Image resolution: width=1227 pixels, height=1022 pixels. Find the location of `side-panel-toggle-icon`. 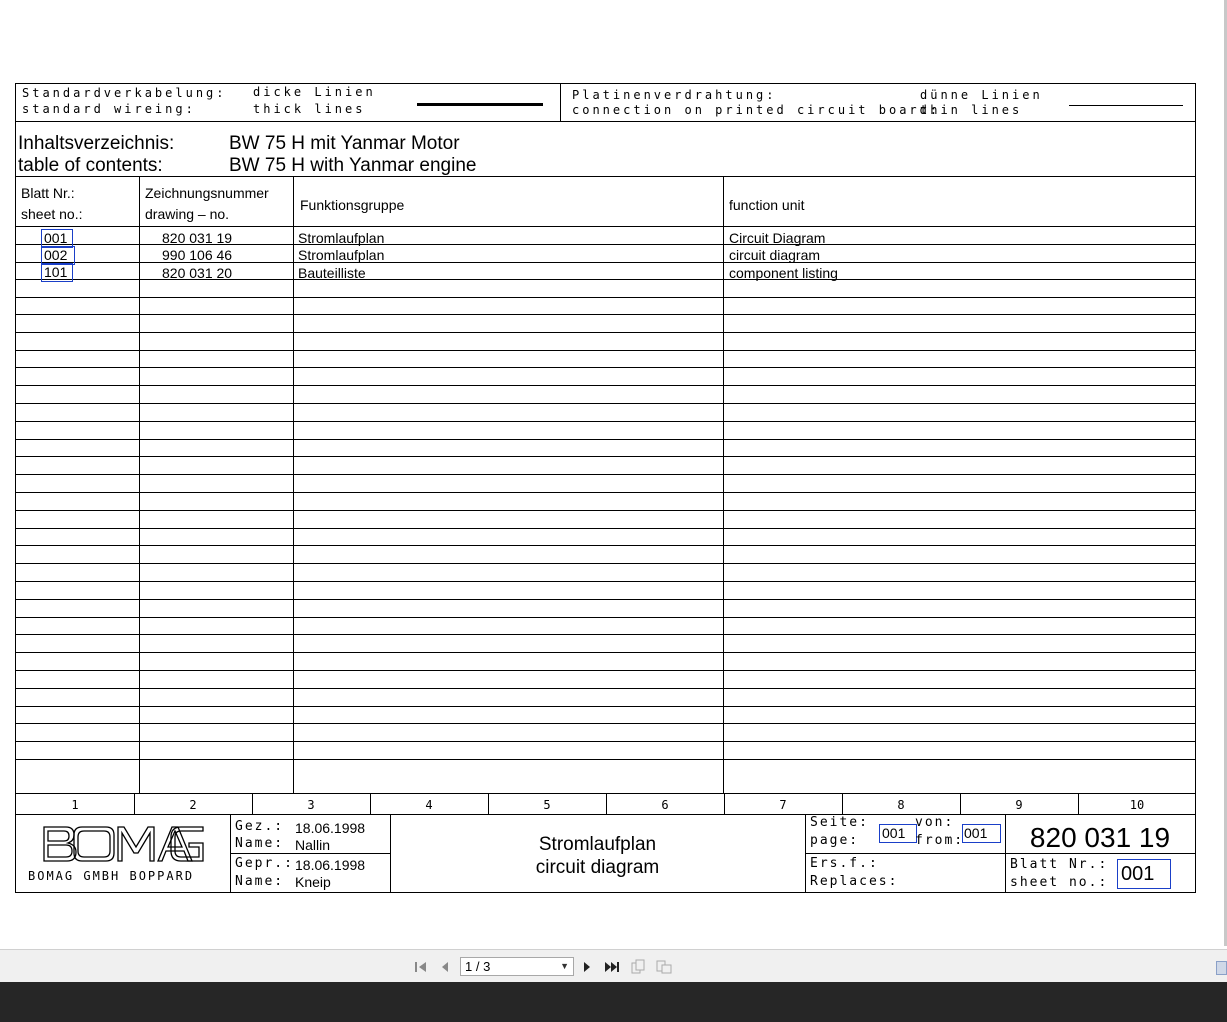

side-panel-toggle-icon is located at coordinates (1221, 968).